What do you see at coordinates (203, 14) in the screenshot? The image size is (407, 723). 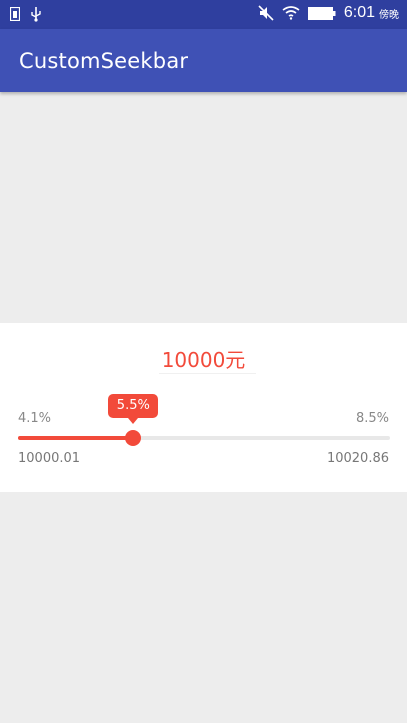 I see `status-bar: 6:01 傍晚` at bounding box center [203, 14].